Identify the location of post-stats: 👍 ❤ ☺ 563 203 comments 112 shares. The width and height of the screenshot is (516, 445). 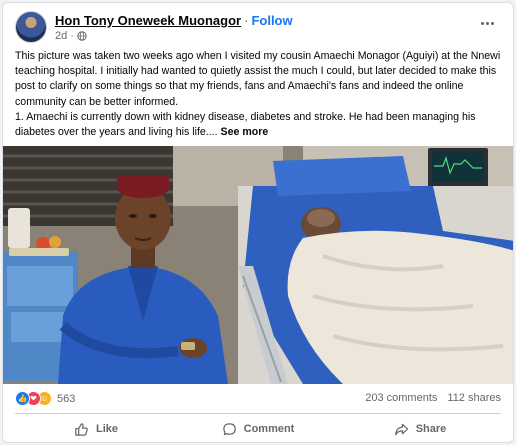
(258, 399).